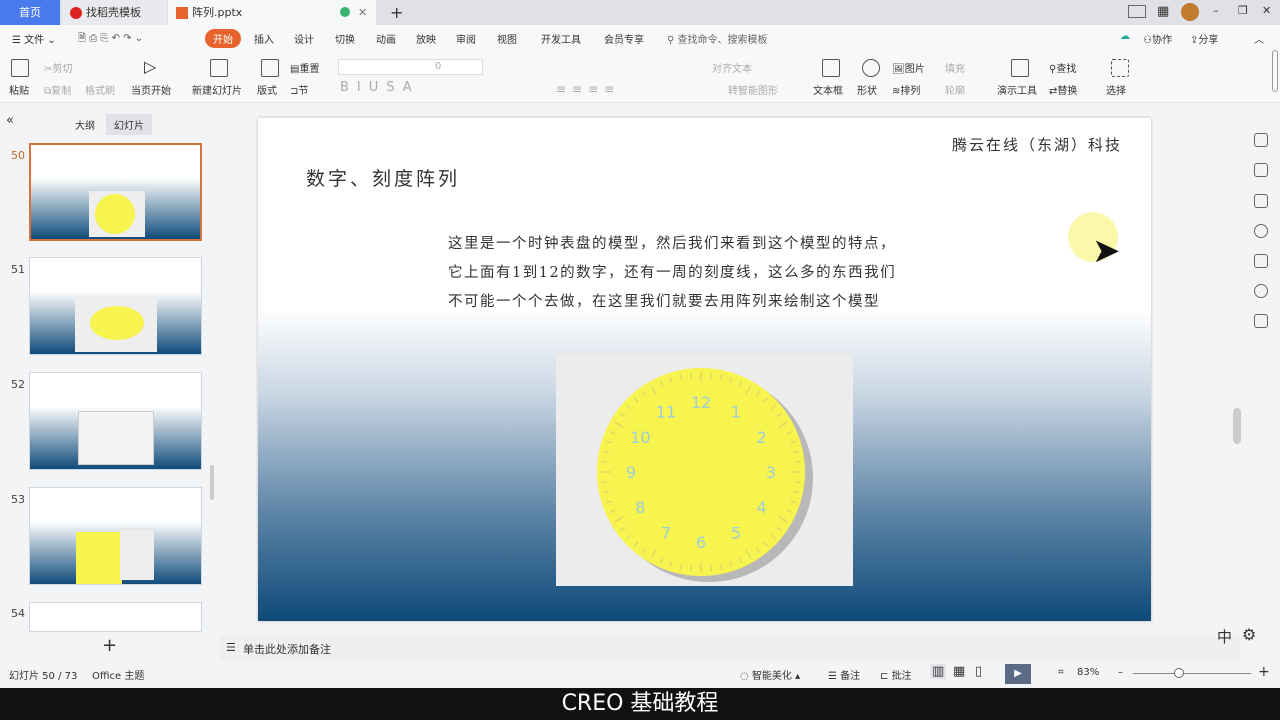  I want to click on beautify-button: ◌ 智能美化 ▴, so click(770, 674).